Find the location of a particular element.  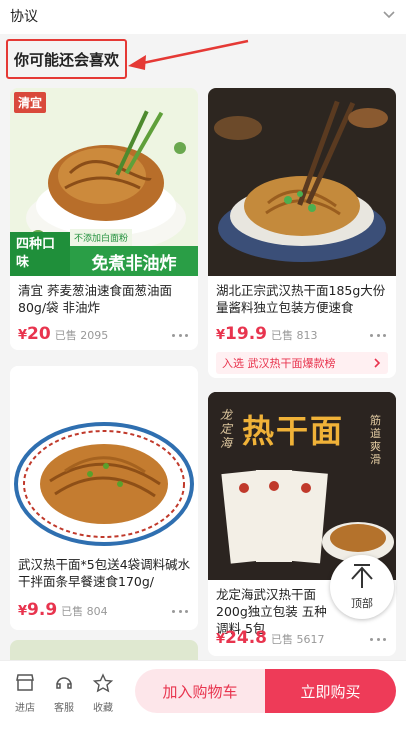

back-to-top-button: 顶部 is located at coordinates (362, 587).